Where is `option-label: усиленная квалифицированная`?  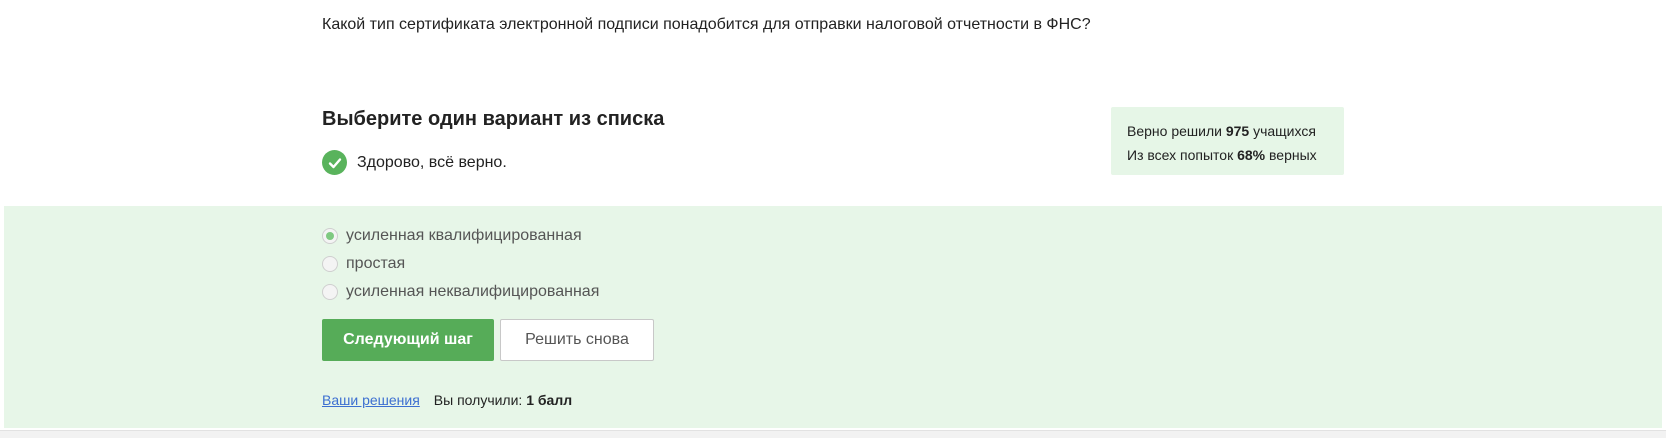 option-label: усиленная квалифицированная is located at coordinates (464, 235).